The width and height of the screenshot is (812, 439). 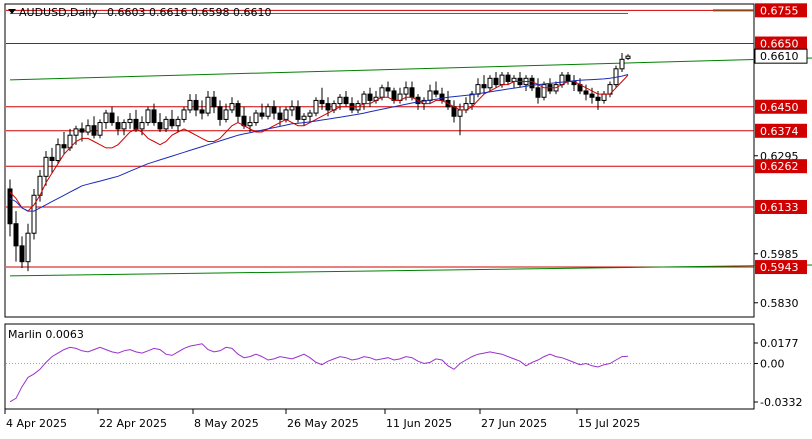 What do you see at coordinates (779, 107) in the screenshot?
I see `price-level-tag-label: 0.6450` at bounding box center [779, 107].